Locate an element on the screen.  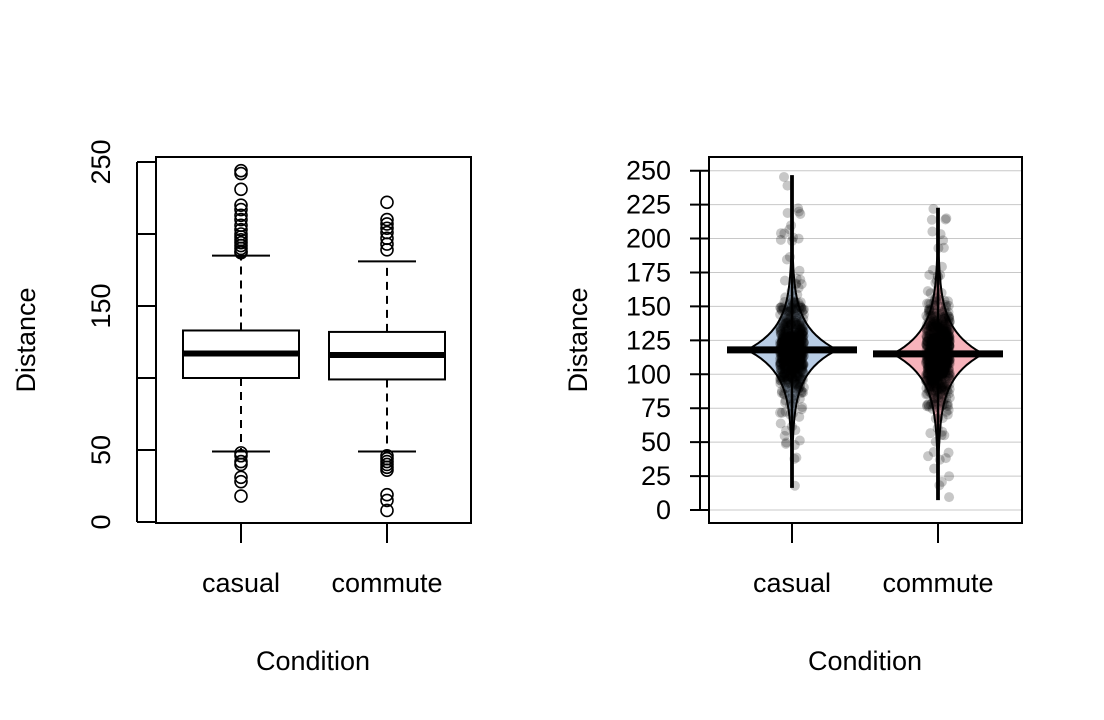
y-tick-label: 225 is located at coordinates (648, 205).